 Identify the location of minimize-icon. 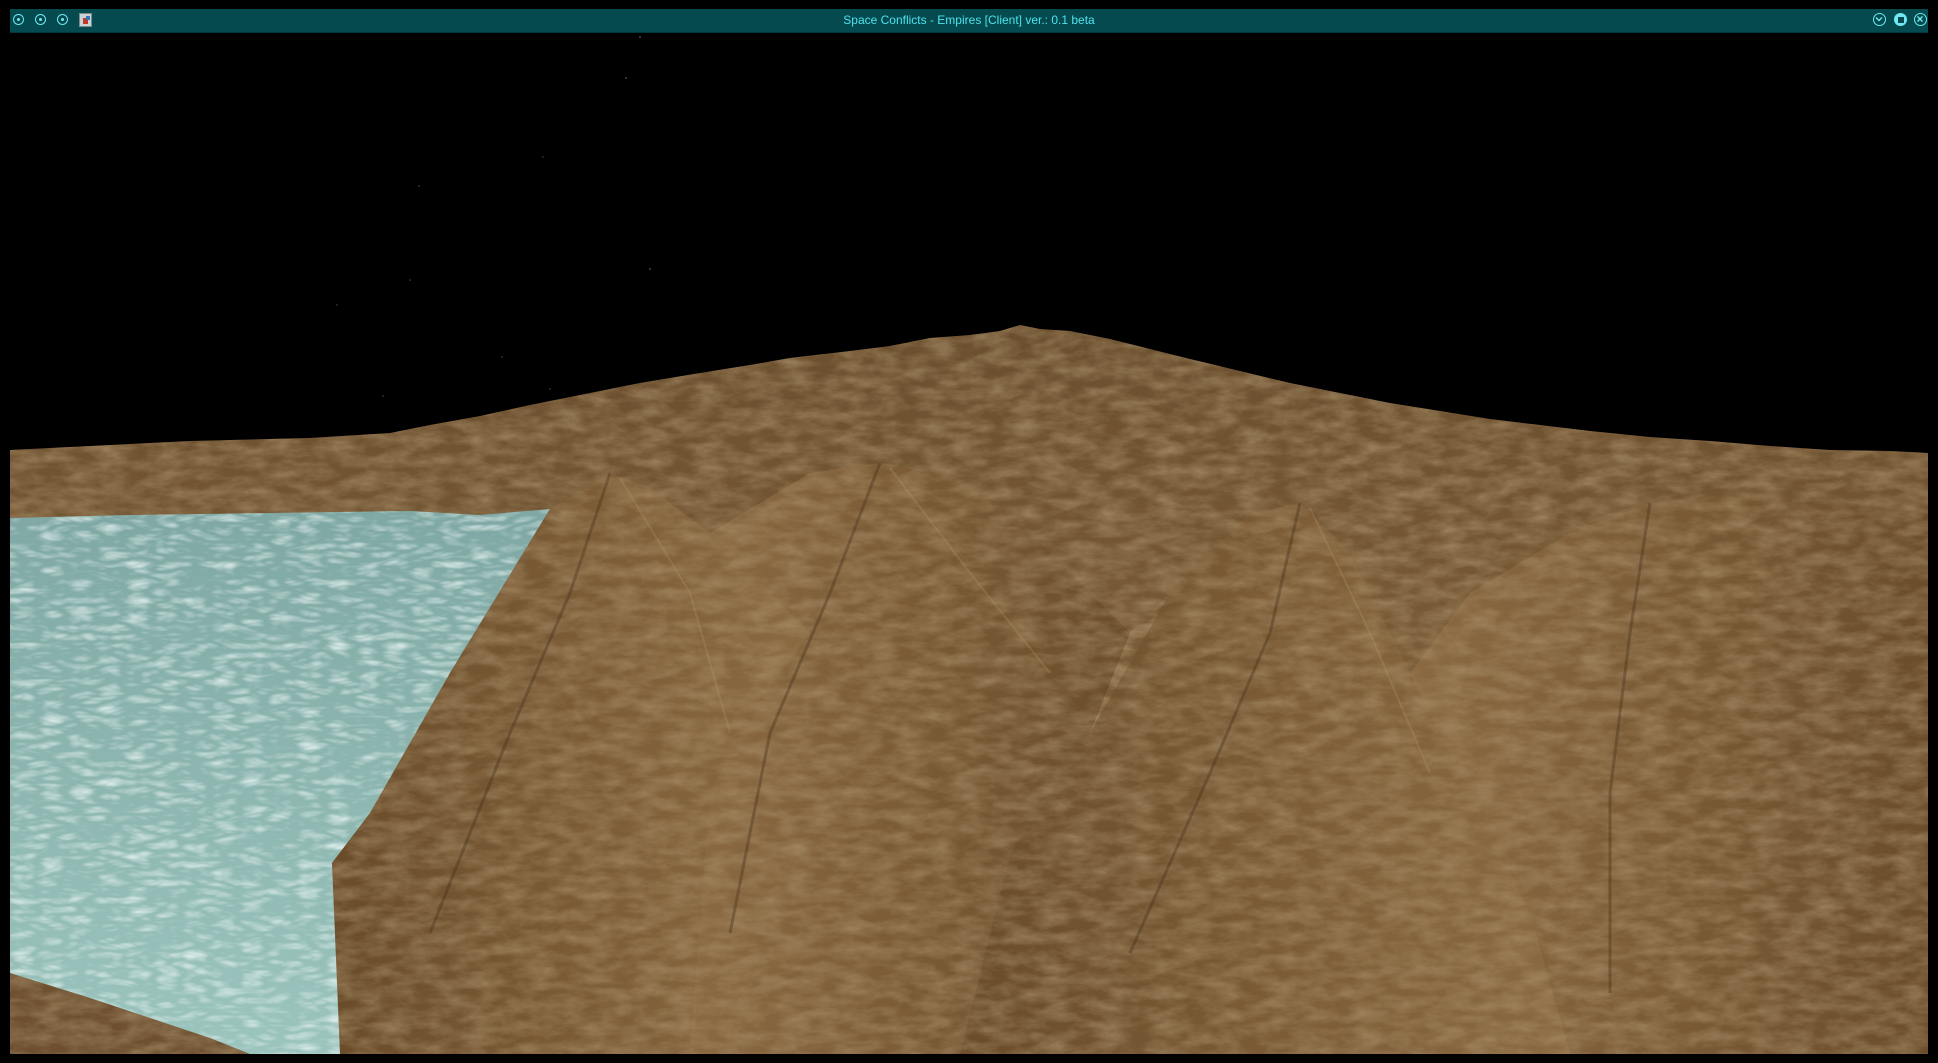
(1879, 19).